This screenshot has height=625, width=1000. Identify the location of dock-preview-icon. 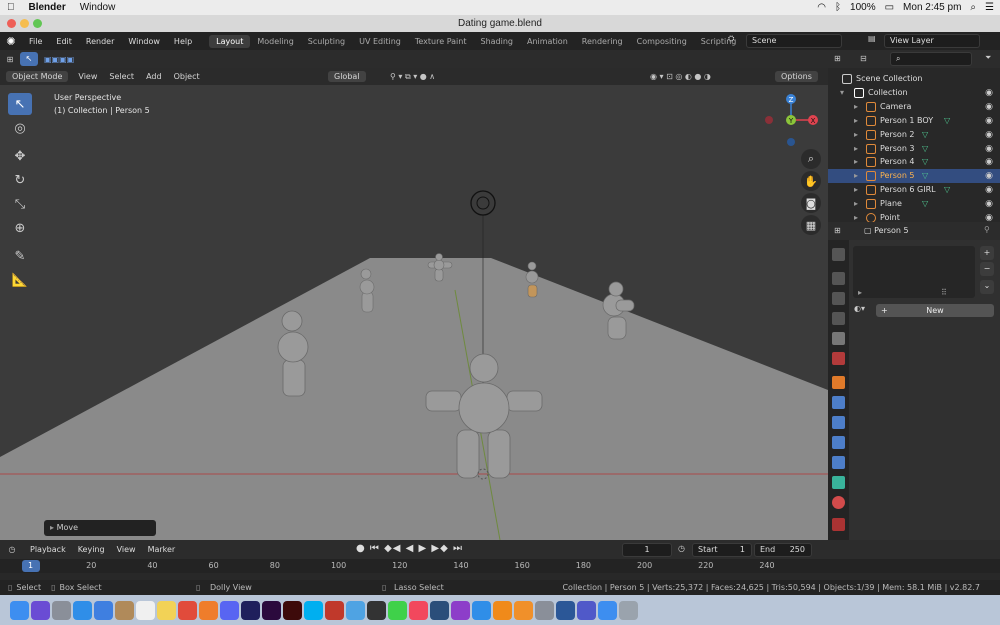
(355, 610).